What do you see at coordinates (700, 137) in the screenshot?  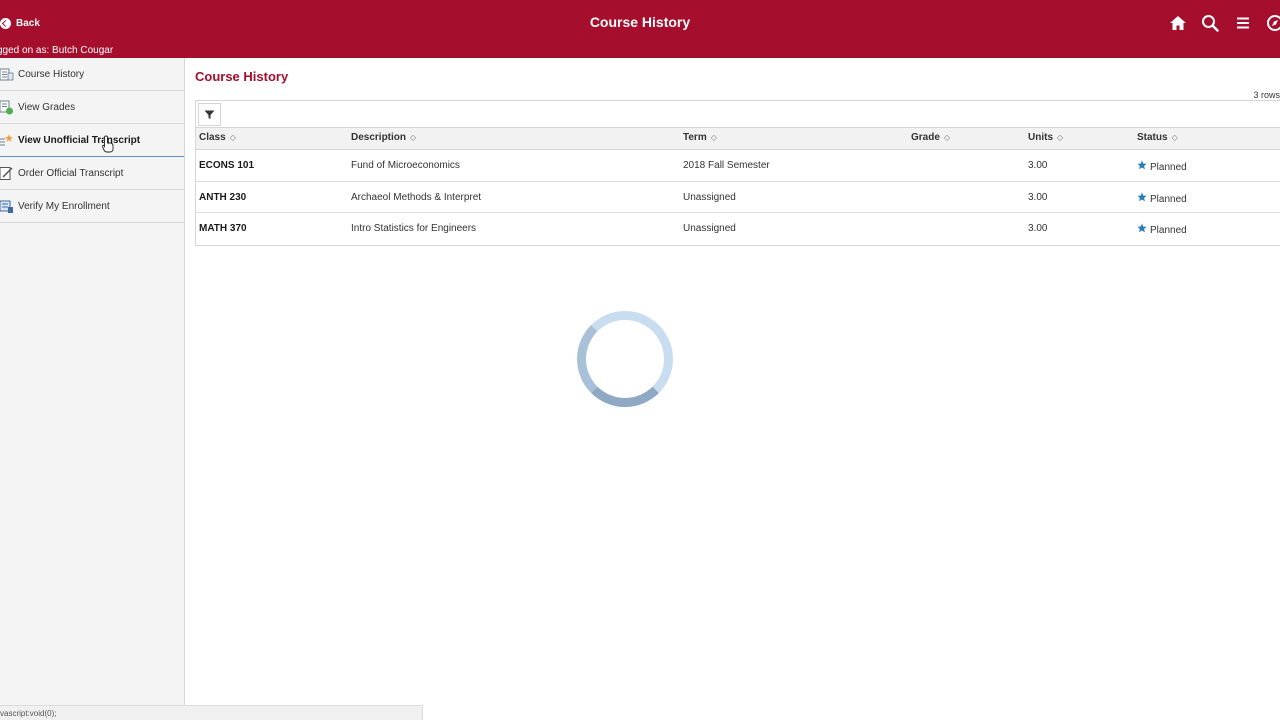 I see `column-header-term: Term ◇` at bounding box center [700, 137].